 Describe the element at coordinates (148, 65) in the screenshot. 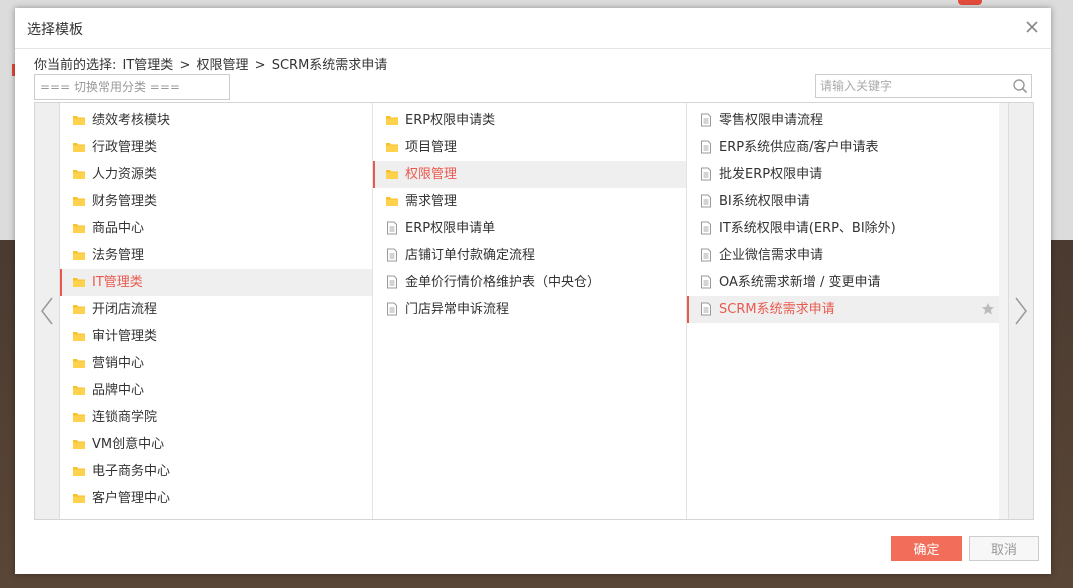

I see `breadcrumb-item: IT管理类` at that location.